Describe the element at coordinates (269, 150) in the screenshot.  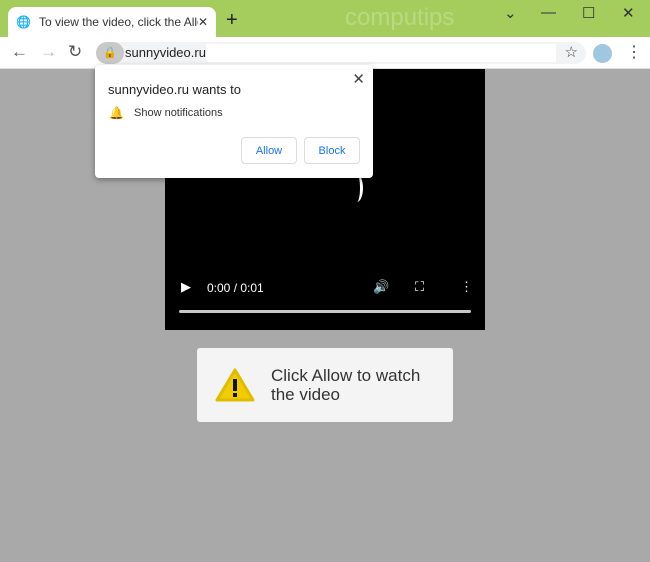
I see `allow-button: Allow` at that location.